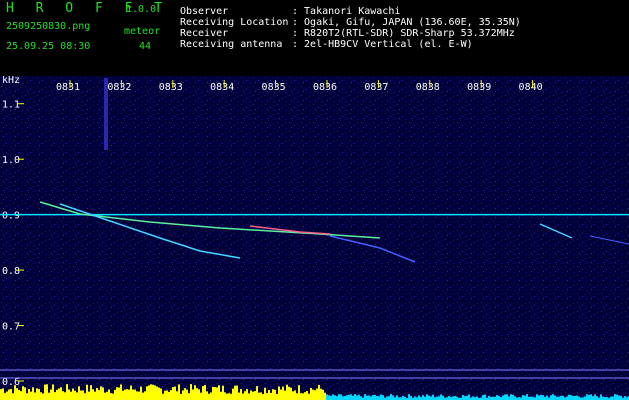 The height and width of the screenshot is (400, 629). What do you see at coordinates (274, 87) in the screenshot?
I see `x-tick-label: 0835` at bounding box center [274, 87].